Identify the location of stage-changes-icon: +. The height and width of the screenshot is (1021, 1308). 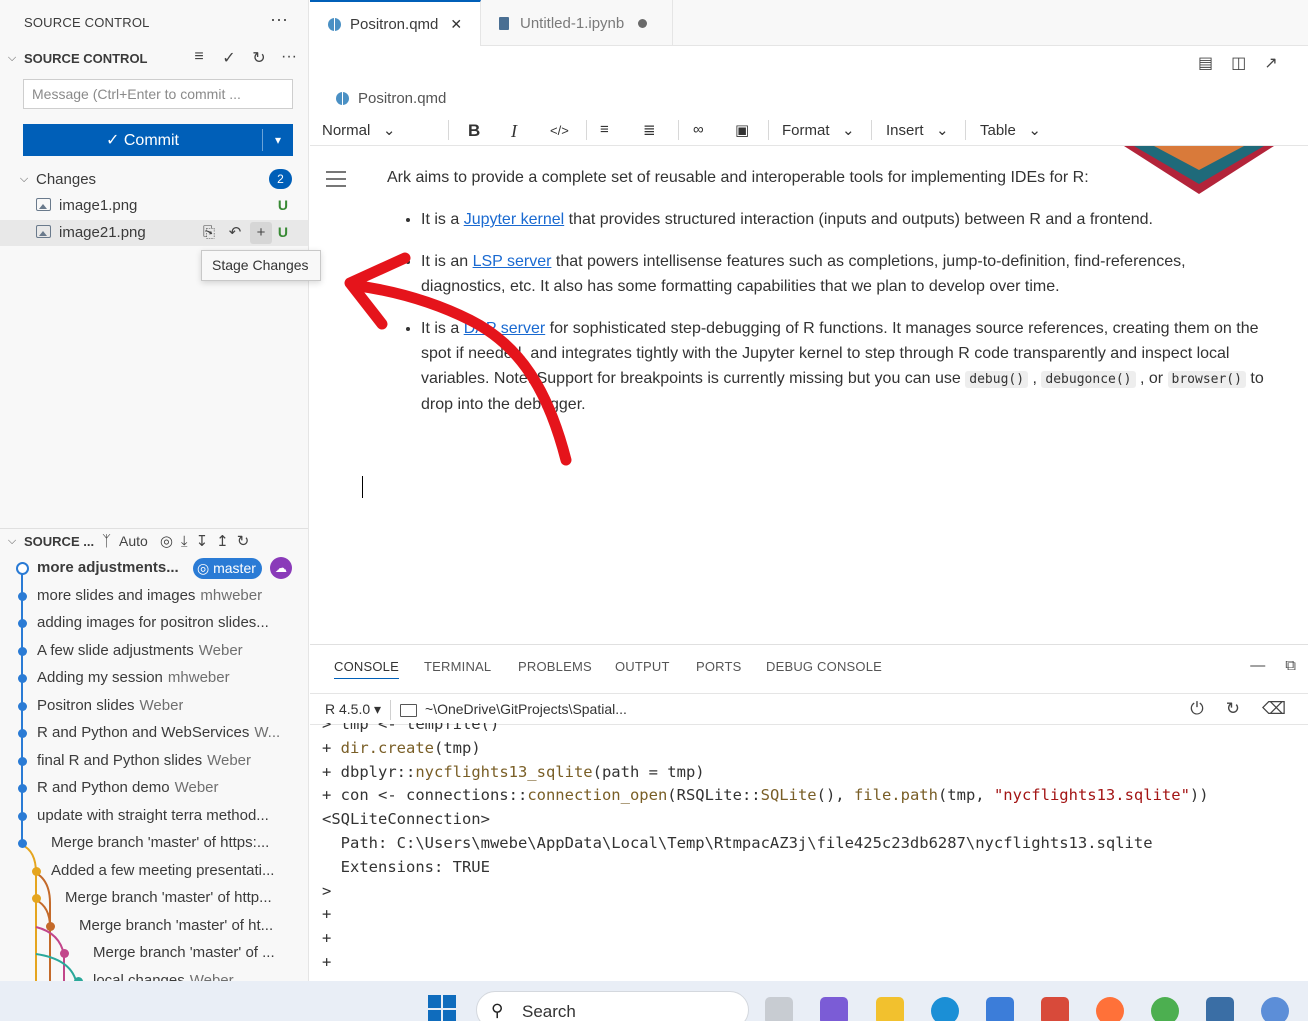
(261, 233).